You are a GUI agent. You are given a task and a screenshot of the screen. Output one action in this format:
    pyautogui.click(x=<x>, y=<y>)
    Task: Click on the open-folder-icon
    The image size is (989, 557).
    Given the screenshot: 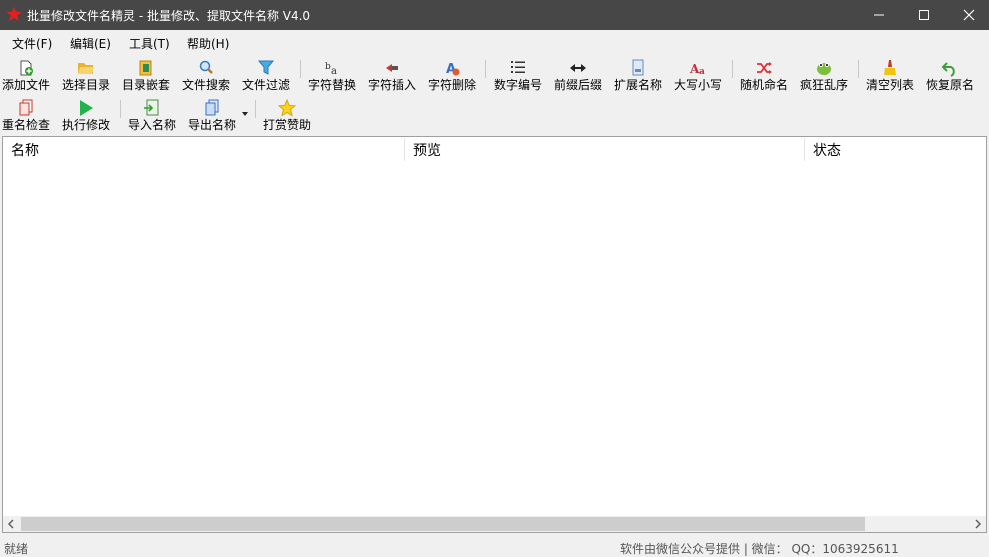 What is the action you would take?
    pyautogui.click(x=86, y=68)
    